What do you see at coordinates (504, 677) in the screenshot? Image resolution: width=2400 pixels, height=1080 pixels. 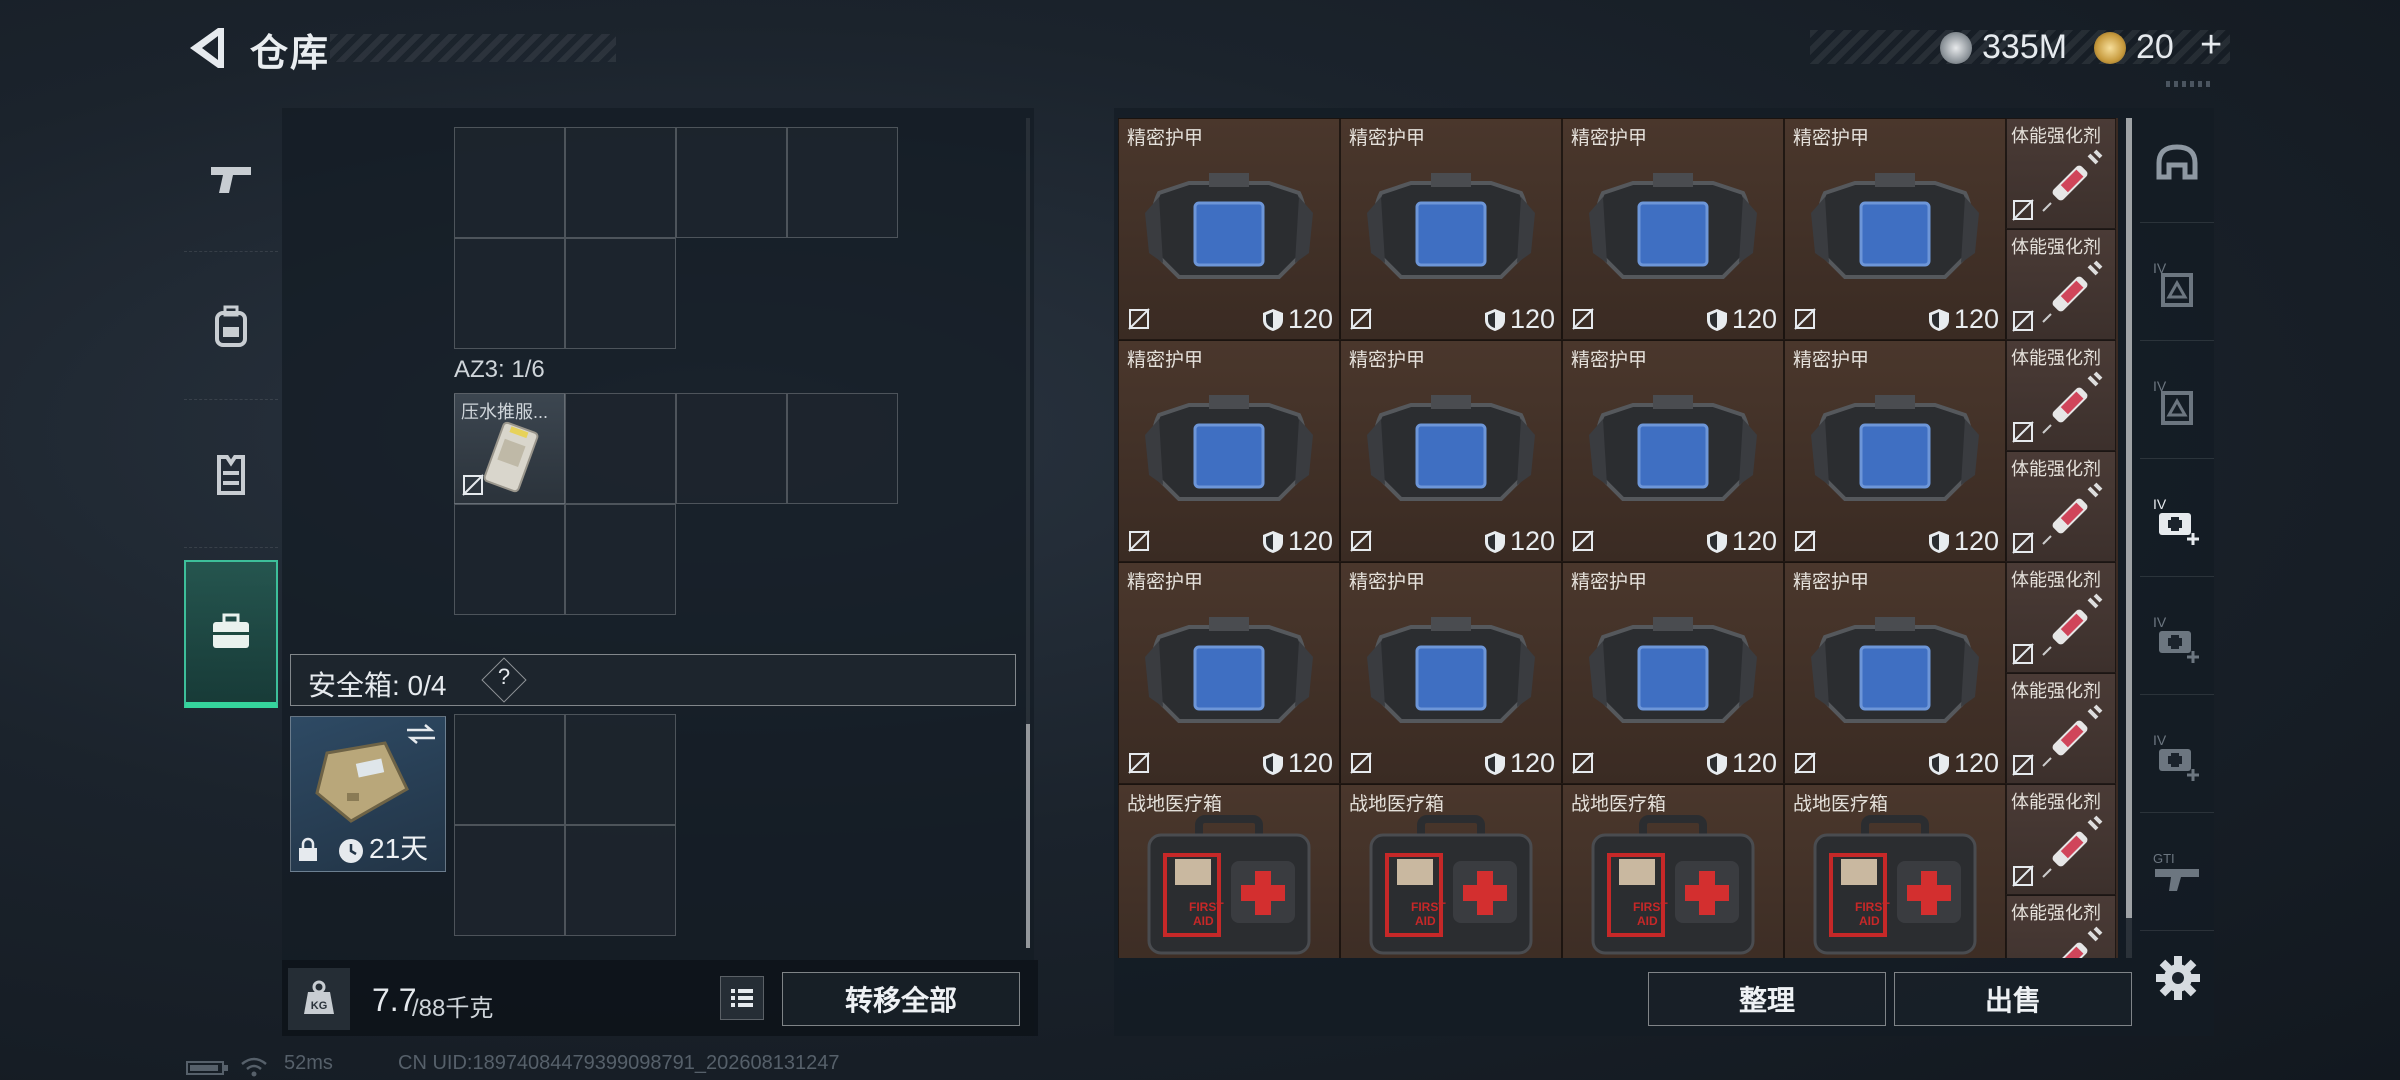 I see `safebox-help-button: ?` at bounding box center [504, 677].